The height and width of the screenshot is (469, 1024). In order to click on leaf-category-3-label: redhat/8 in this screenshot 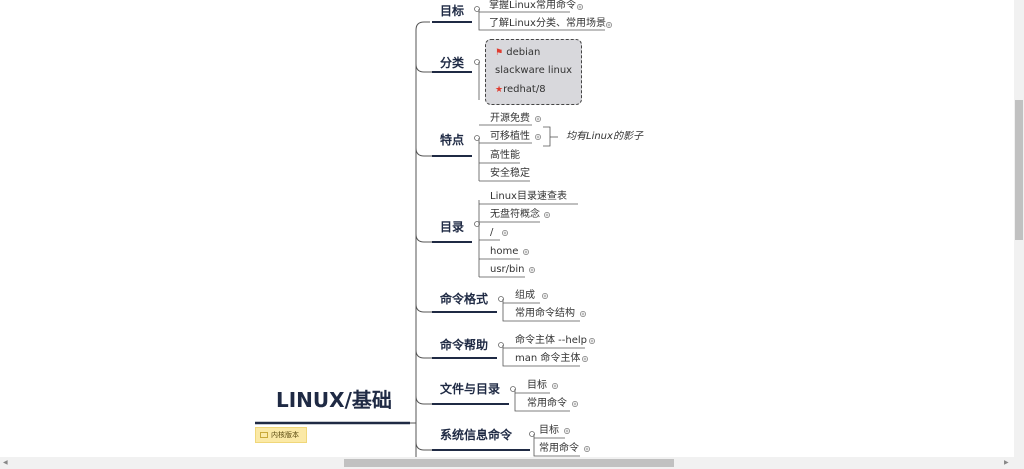, I will do `click(524, 89)`.